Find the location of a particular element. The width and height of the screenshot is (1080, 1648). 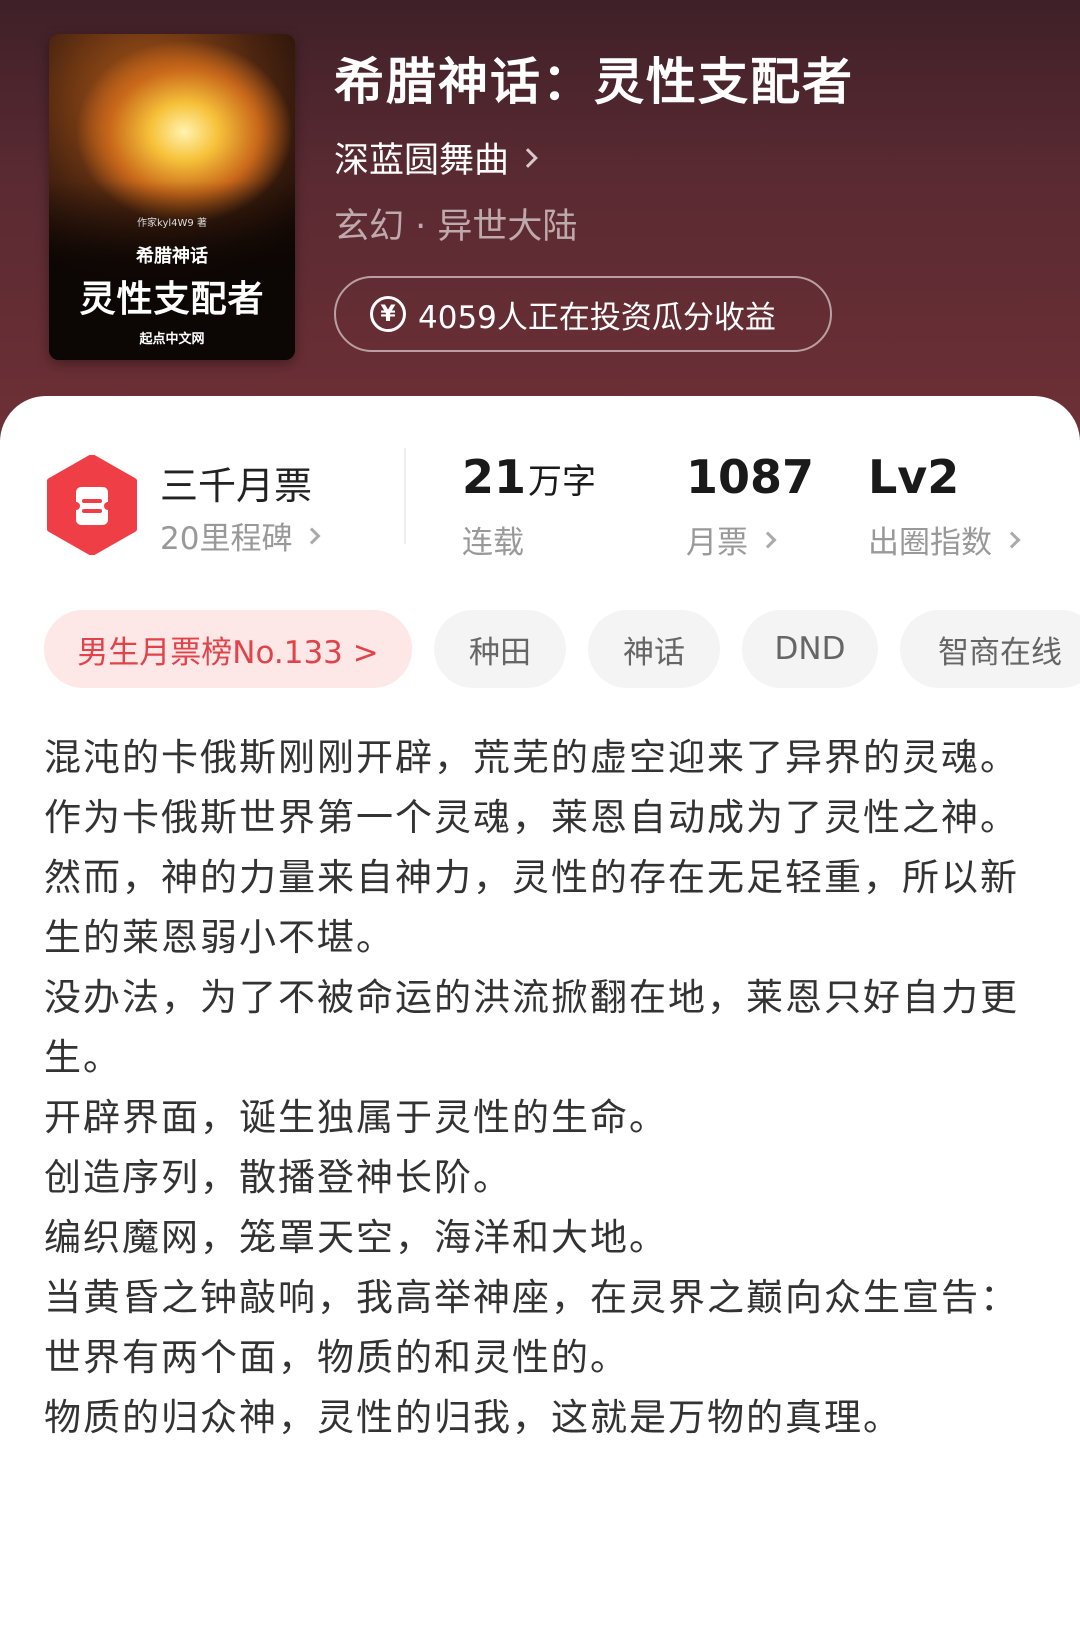

monthly-ticket-icon is located at coordinates (92, 505).